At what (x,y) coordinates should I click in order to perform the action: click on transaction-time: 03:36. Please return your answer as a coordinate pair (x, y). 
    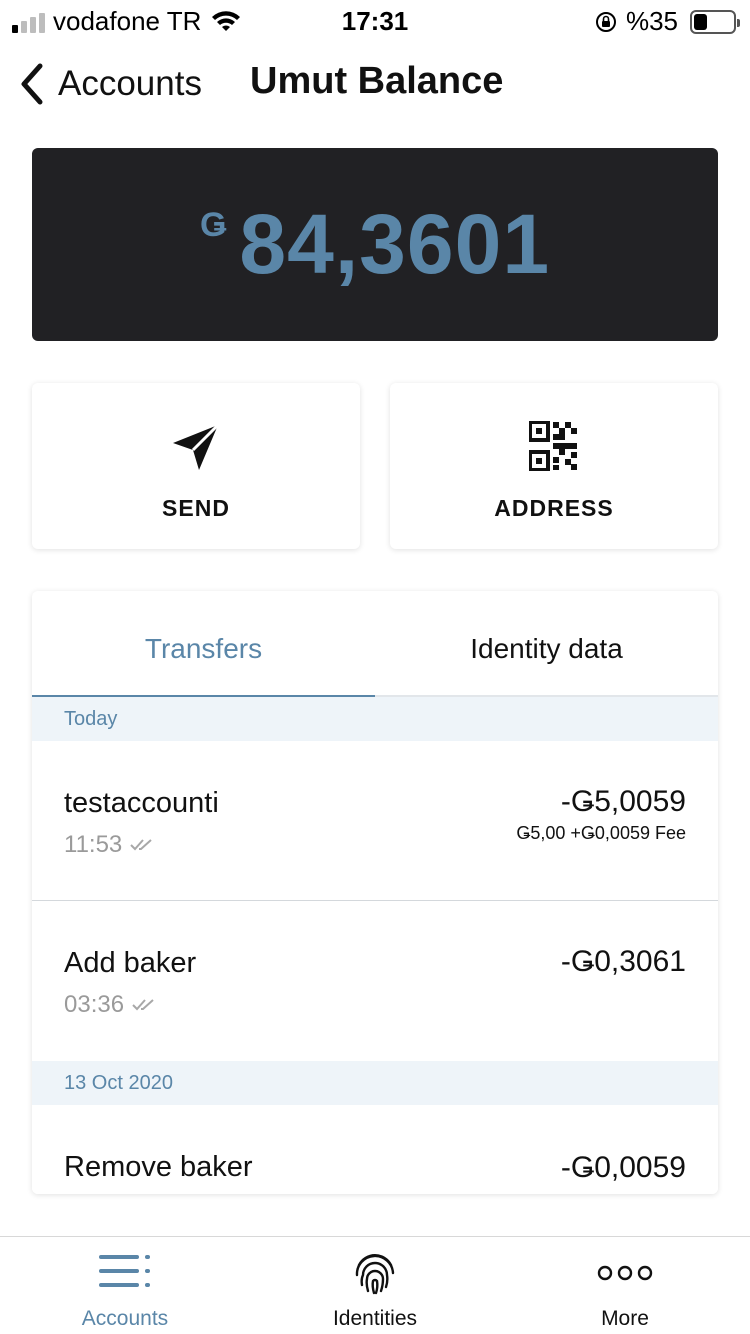
    Looking at the image, I should click on (110, 1005).